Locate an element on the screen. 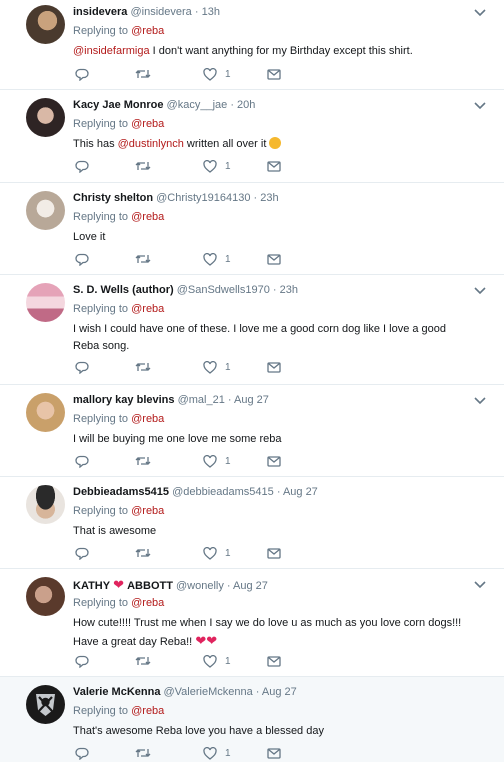  user-handle: @kacy__jae is located at coordinates (197, 105).